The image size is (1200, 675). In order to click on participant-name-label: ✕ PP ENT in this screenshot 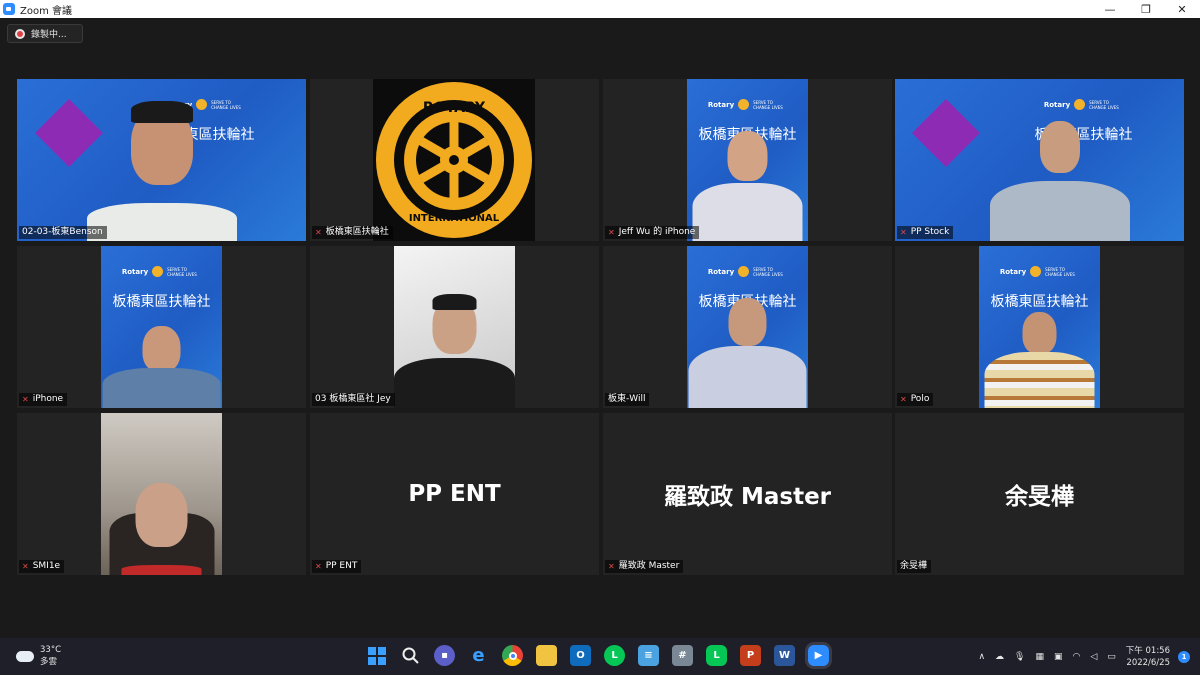, I will do `click(337, 566)`.